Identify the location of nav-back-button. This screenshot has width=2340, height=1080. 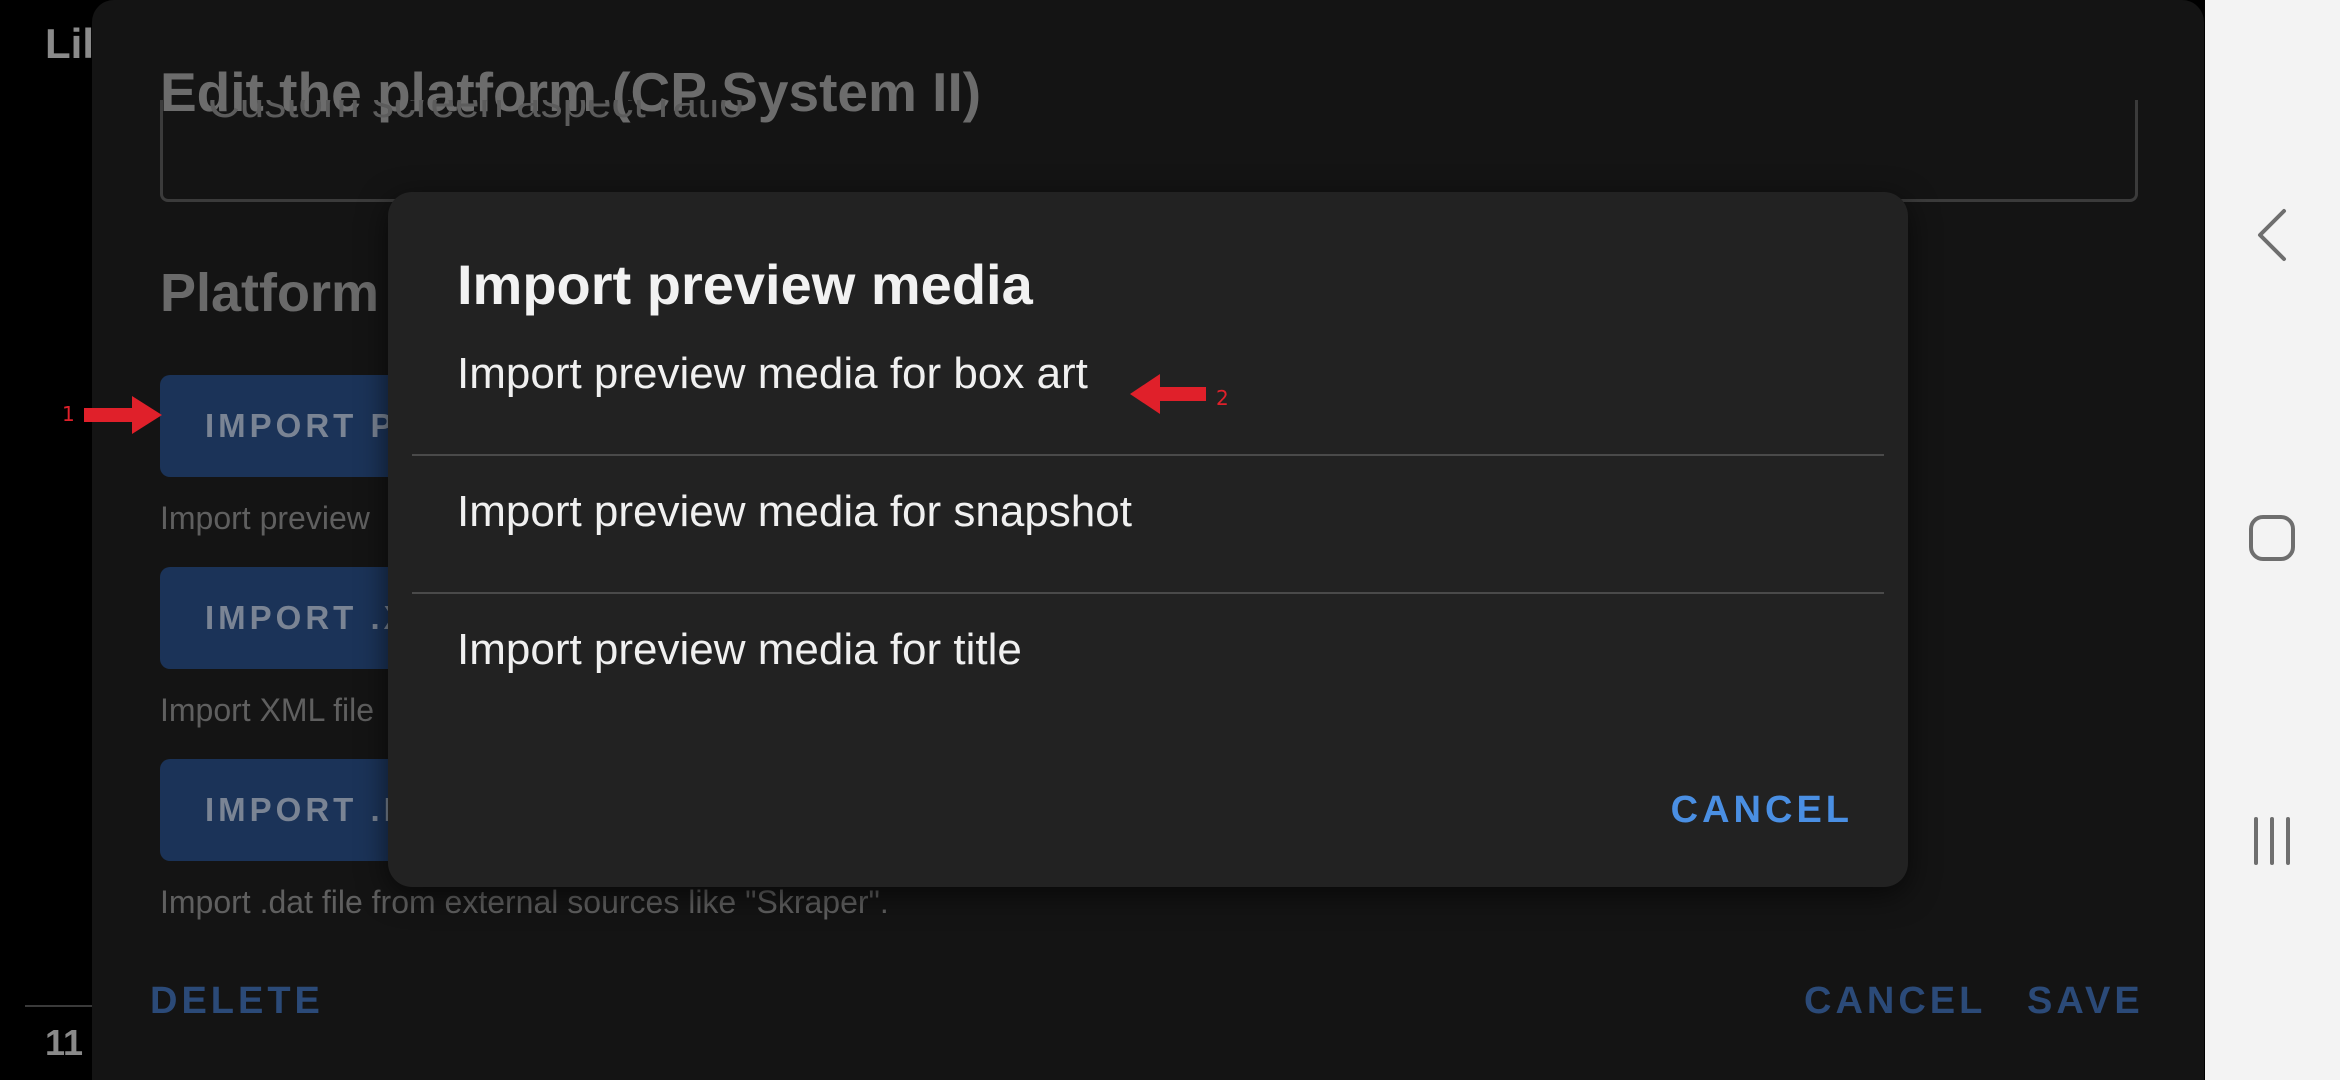
(2272, 235).